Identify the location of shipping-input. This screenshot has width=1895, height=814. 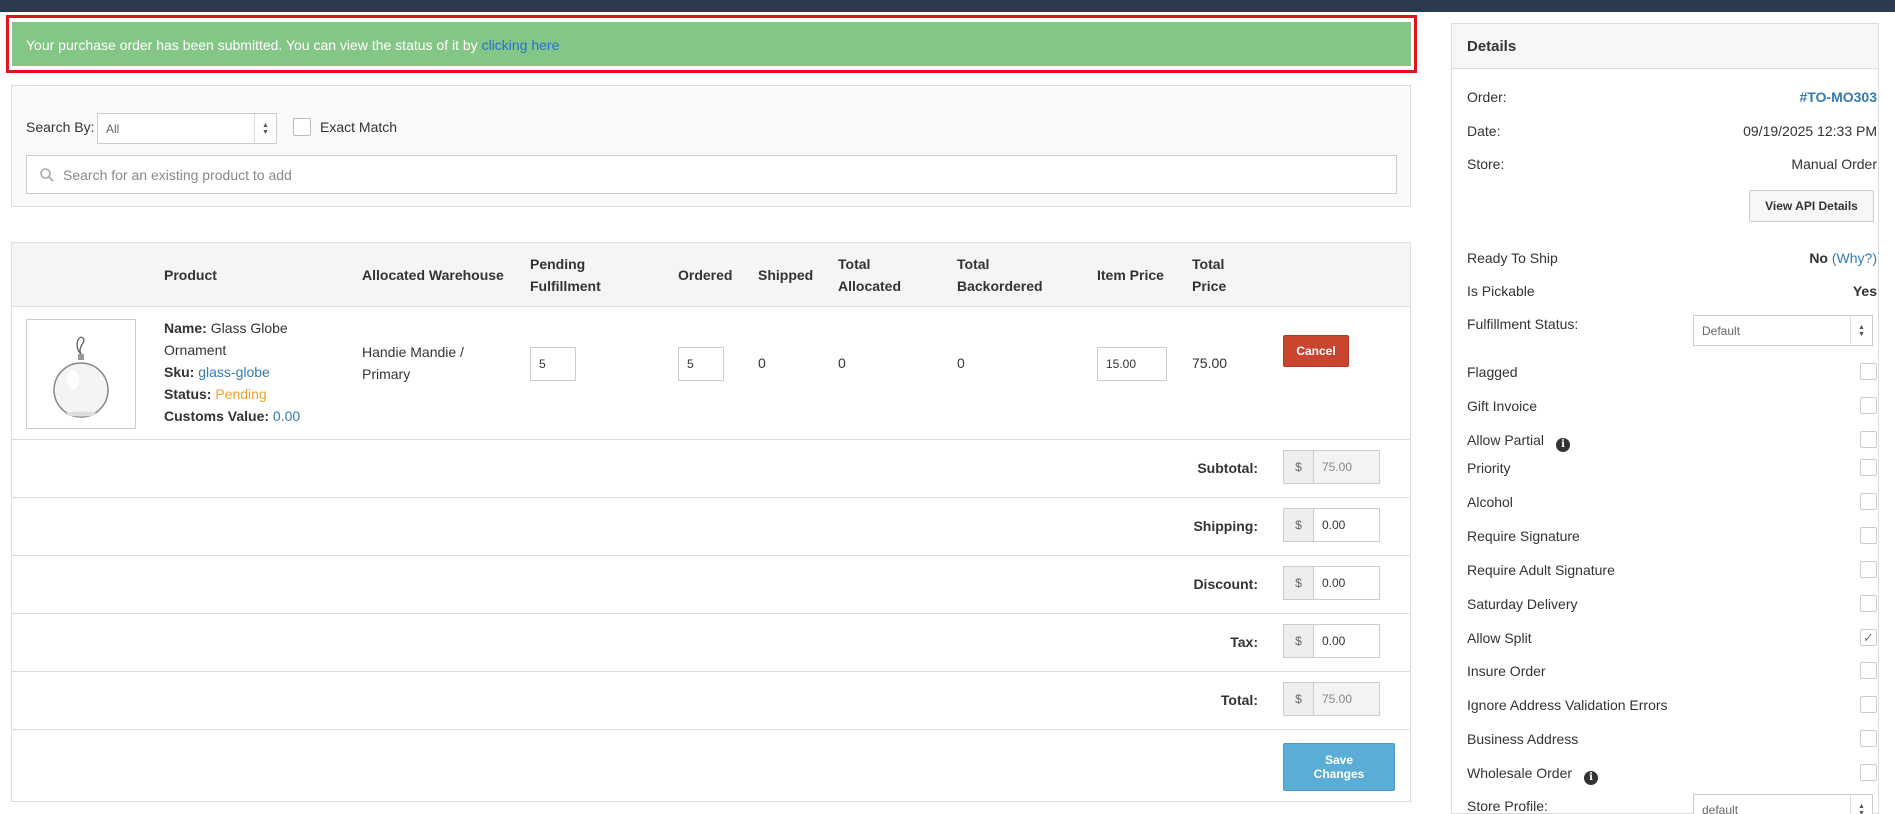
(1346, 525).